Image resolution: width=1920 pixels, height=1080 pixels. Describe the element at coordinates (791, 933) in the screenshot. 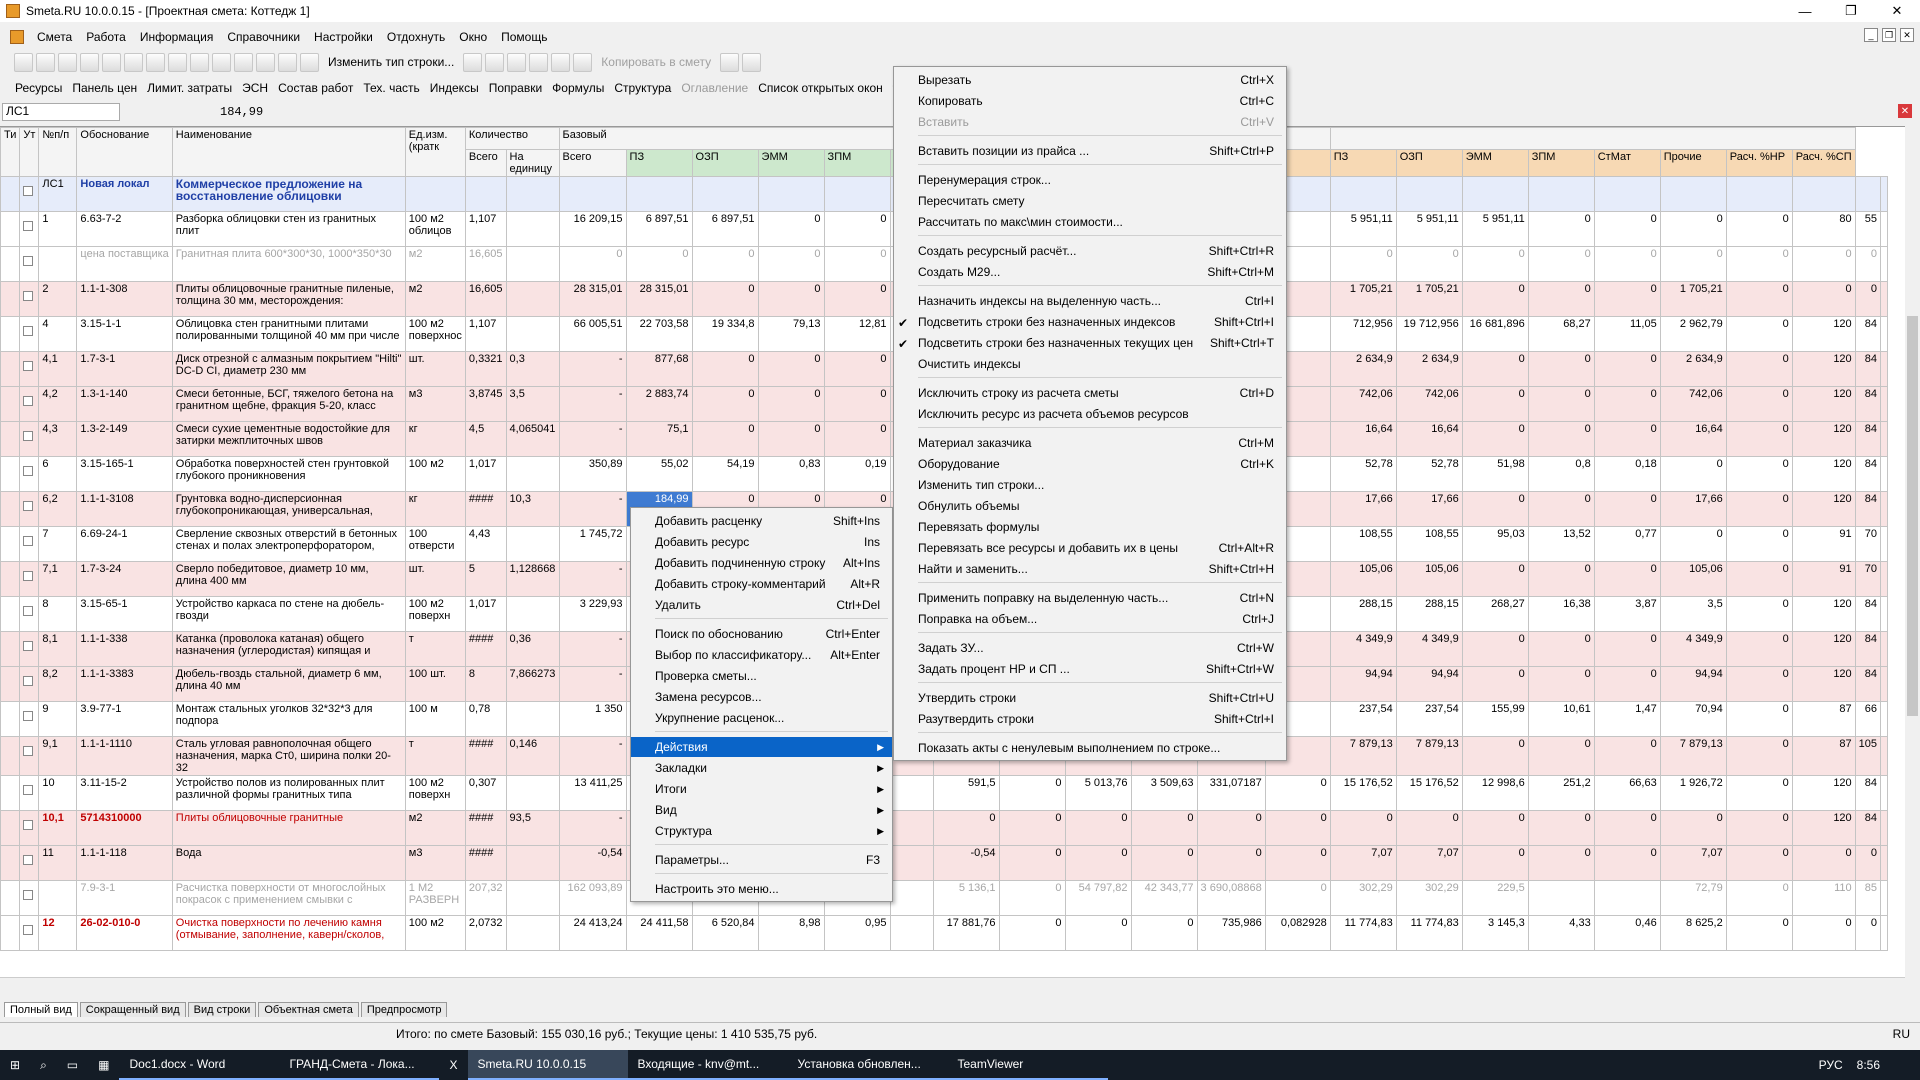

I see `cell-emm: 8,98` at that location.